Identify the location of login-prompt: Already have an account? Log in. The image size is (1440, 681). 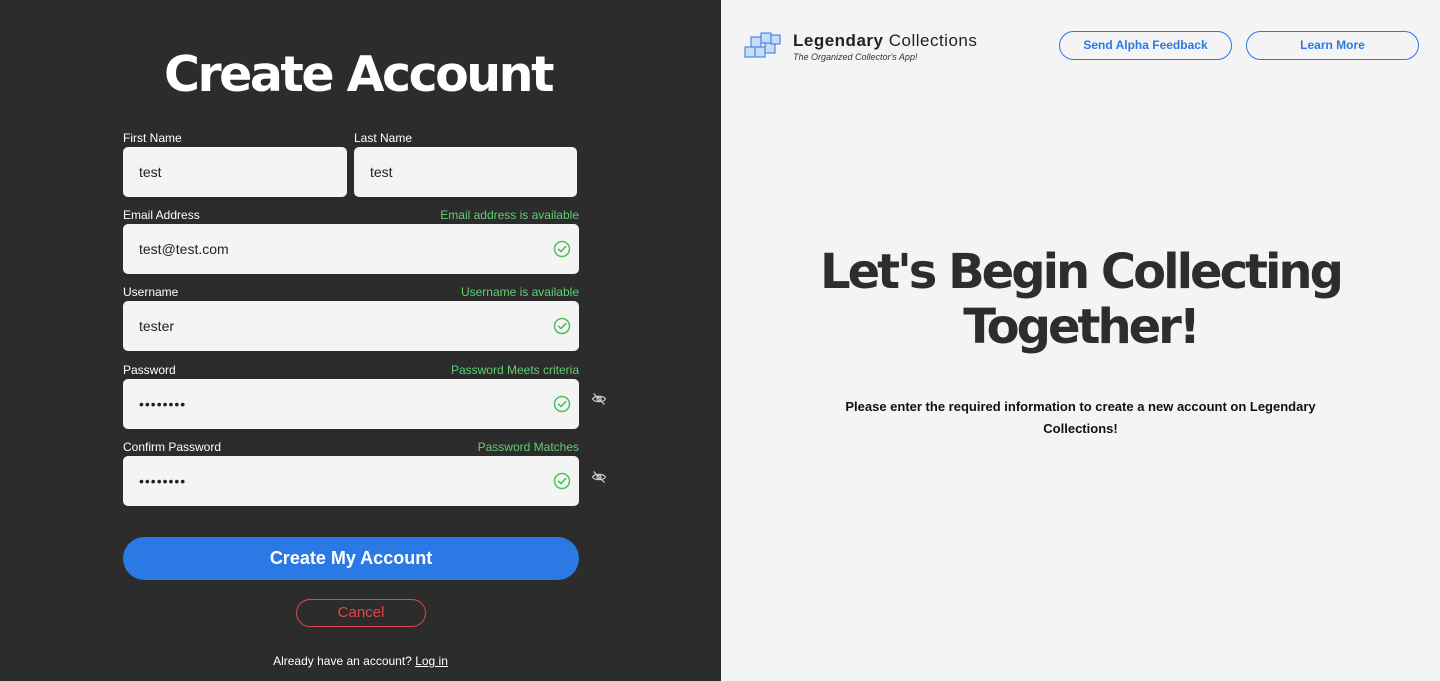
(360, 661).